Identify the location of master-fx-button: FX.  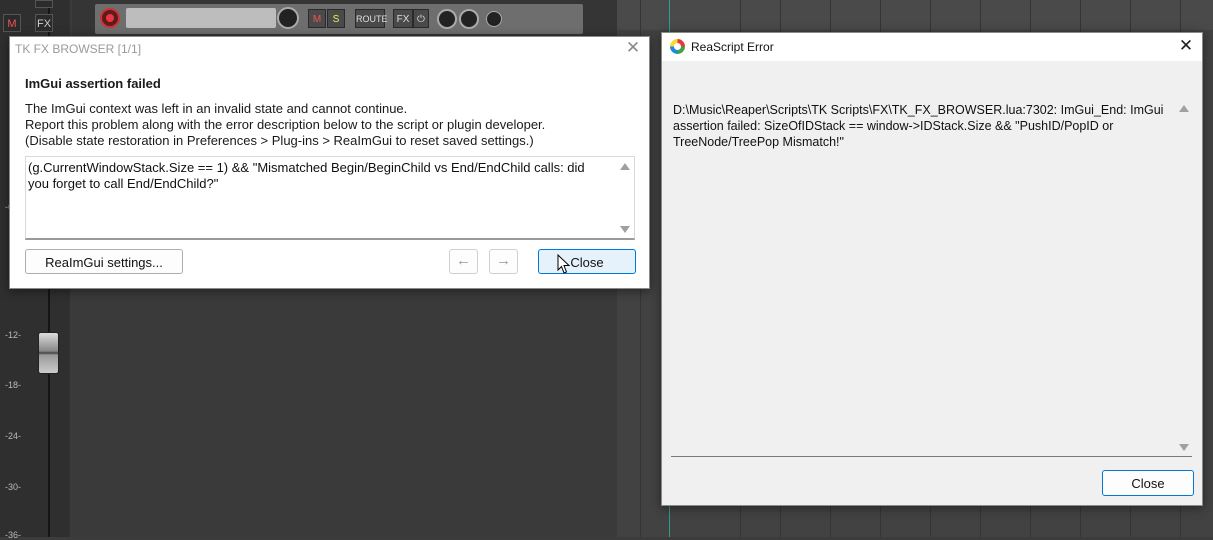
(44, 23).